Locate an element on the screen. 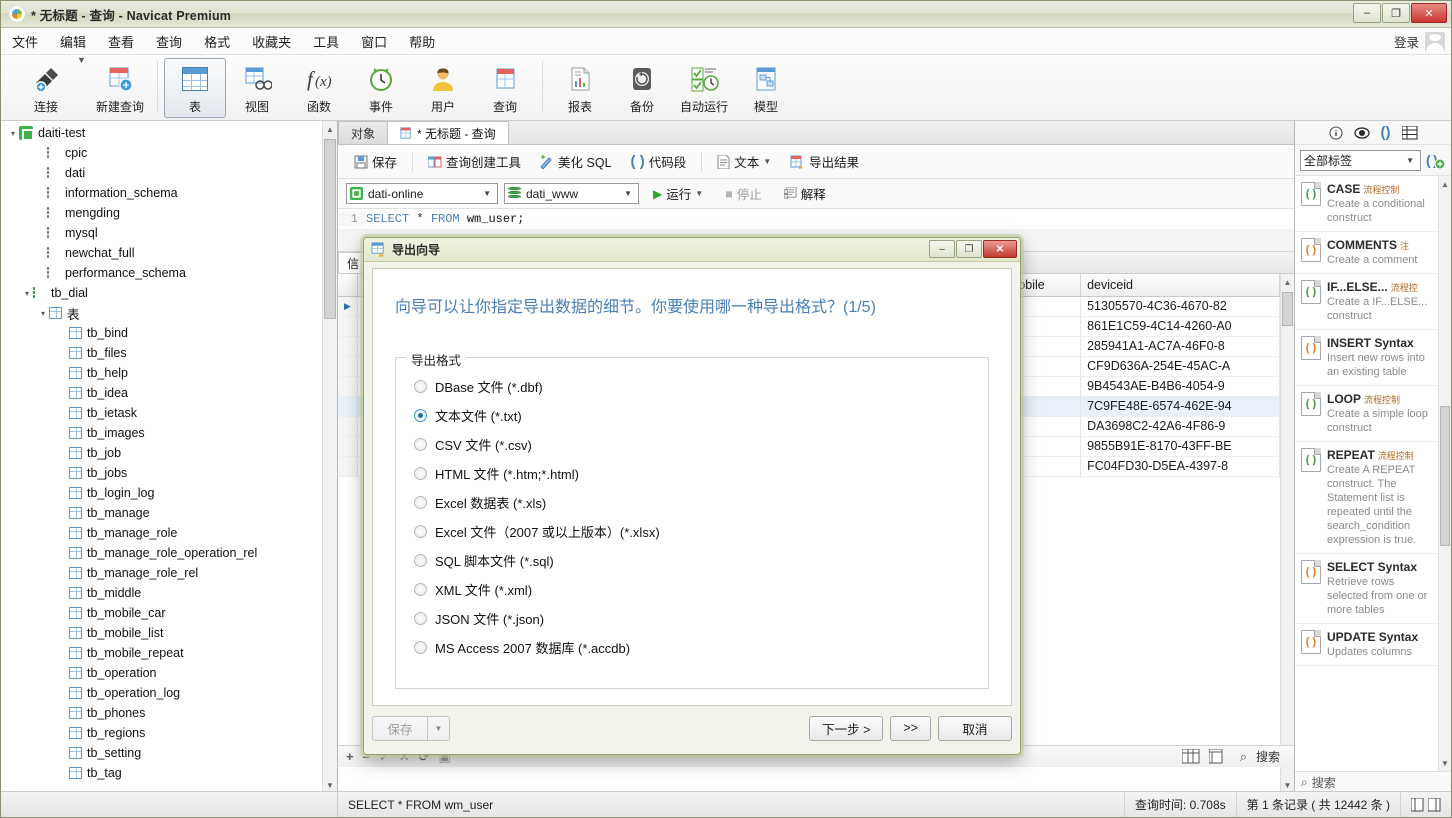  toolbar-query: 查询 is located at coordinates (505, 88).